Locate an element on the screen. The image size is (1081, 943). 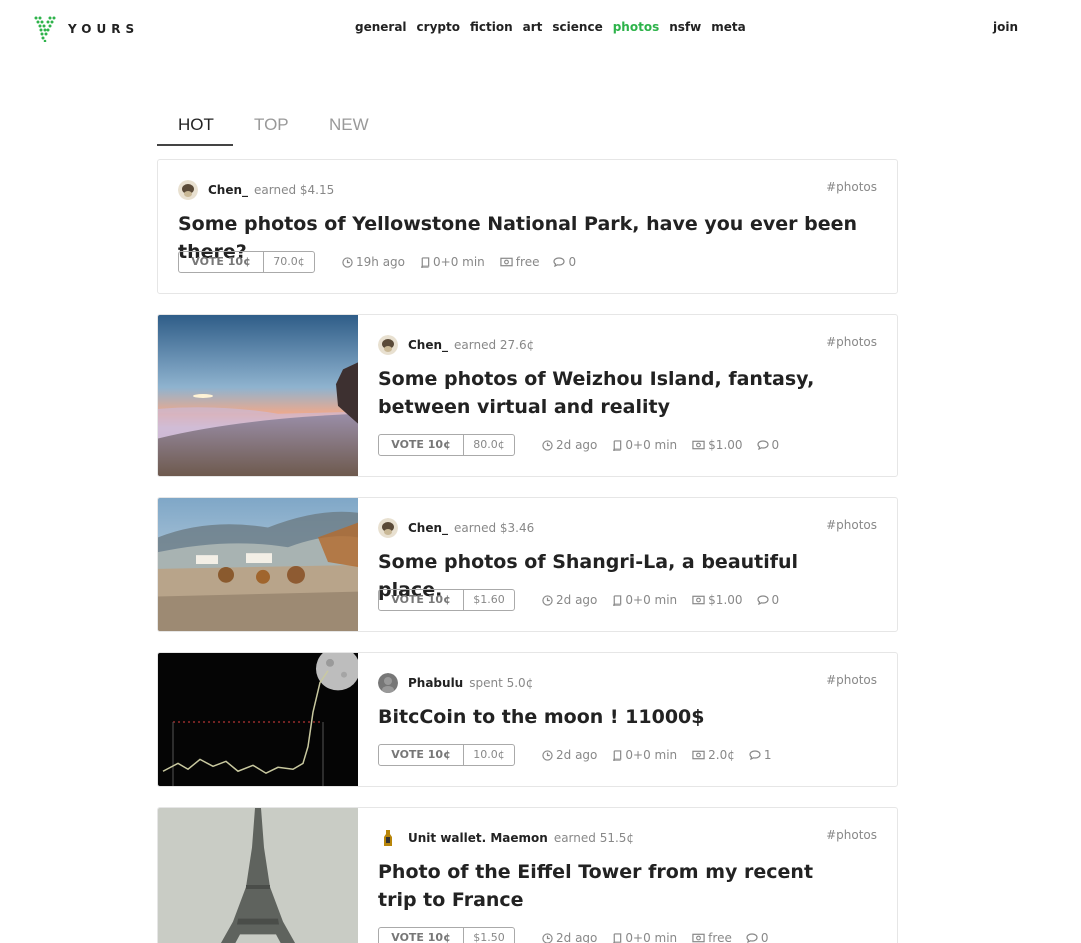
vote-button: VOTE 10¢ 10.0¢ is located at coordinates (446, 755).